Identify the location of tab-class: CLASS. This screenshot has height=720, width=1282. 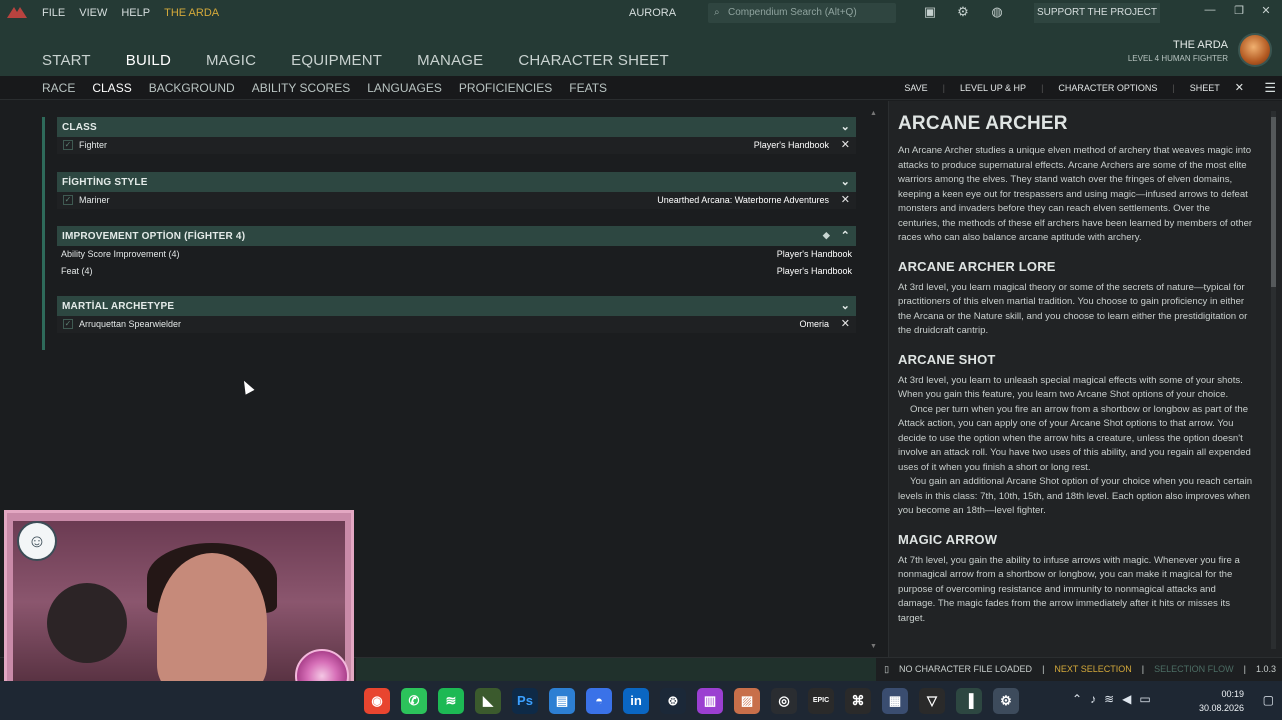
(111, 88).